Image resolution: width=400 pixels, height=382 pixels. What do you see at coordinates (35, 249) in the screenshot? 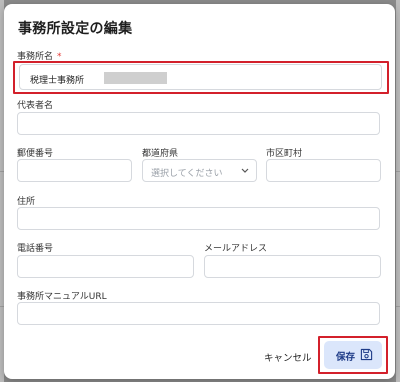
I see `phone-label: 電話番号` at bounding box center [35, 249].